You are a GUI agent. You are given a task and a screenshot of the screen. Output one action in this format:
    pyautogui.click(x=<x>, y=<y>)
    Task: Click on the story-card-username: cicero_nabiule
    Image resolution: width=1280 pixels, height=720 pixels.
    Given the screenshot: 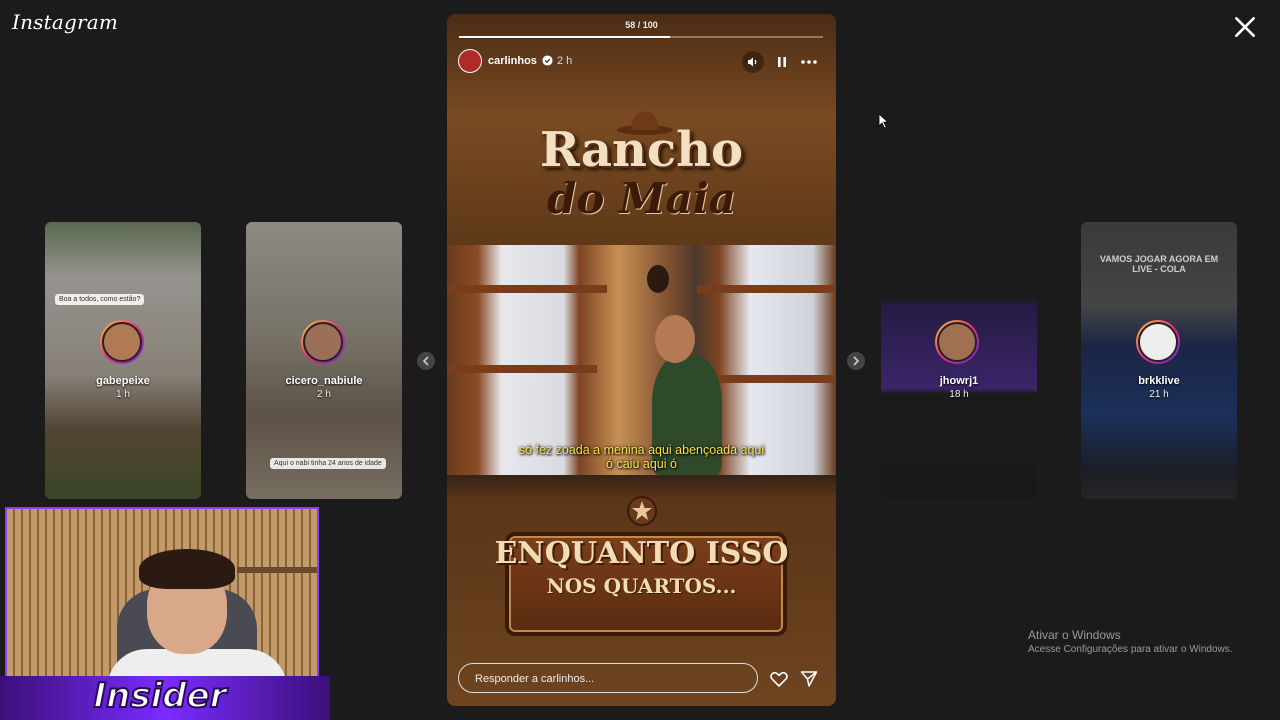 What is the action you would take?
    pyautogui.click(x=324, y=381)
    